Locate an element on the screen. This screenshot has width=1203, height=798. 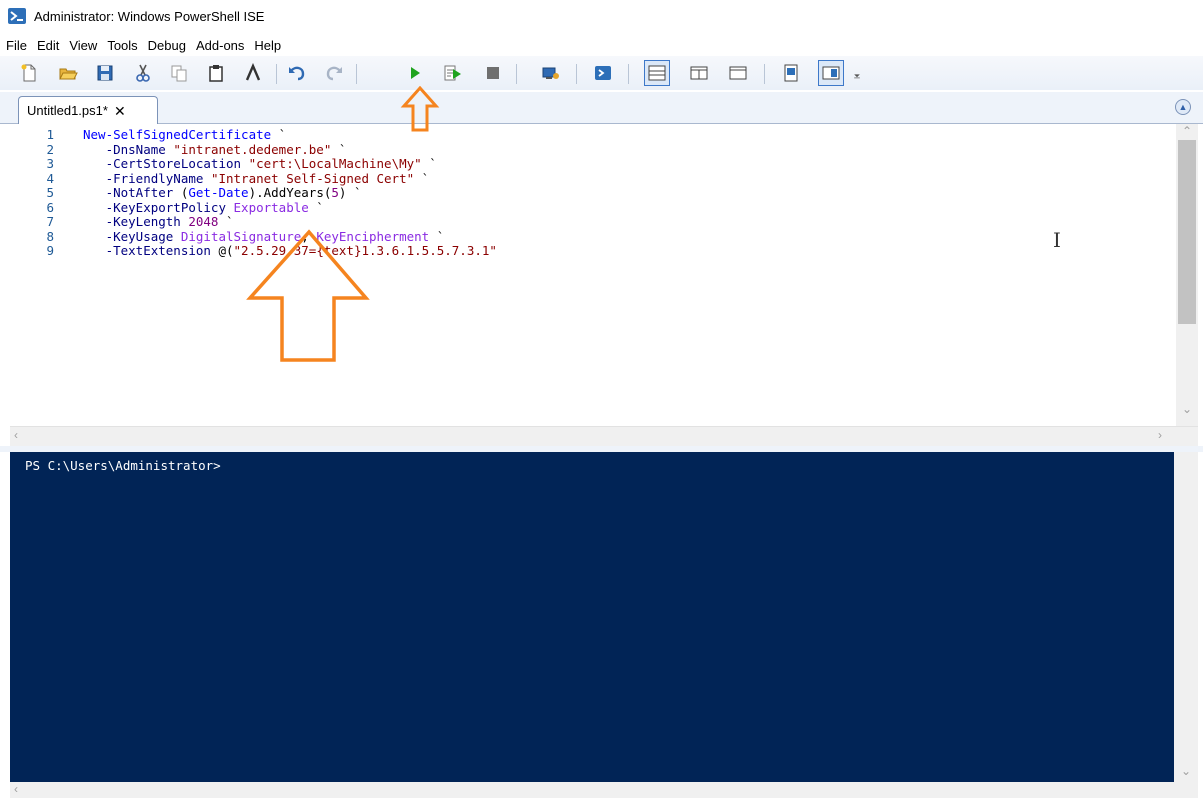
show-script-pane-icon is located at coordinates (791, 73).